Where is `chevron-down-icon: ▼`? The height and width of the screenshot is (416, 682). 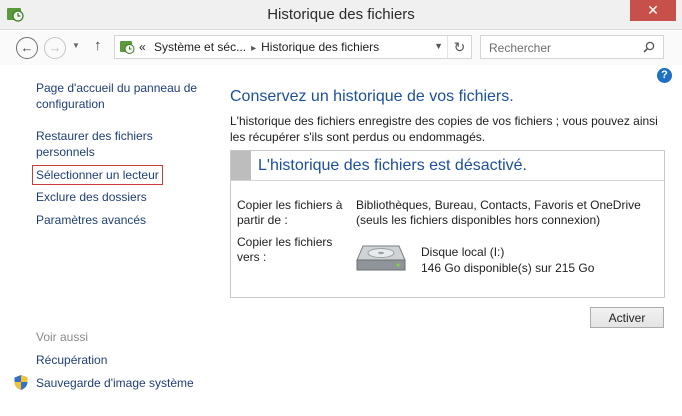
chevron-down-icon: ▼ is located at coordinates (76, 45).